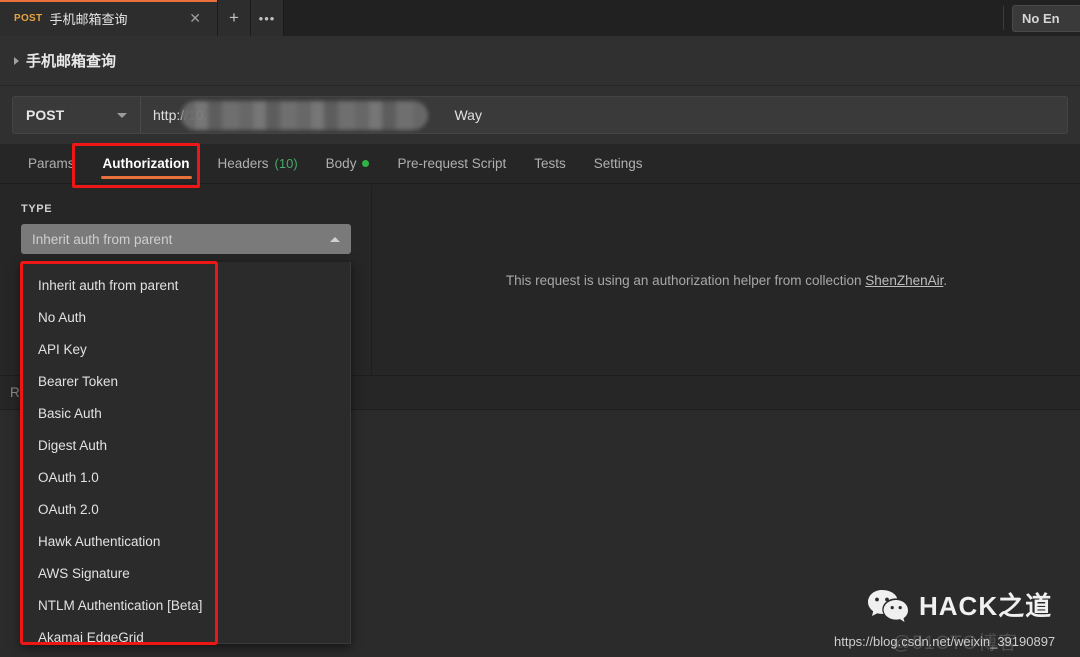 The width and height of the screenshot is (1080, 657). Describe the element at coordinates (904, 280) in the screenshot. I see `collection-link: ShenZhenAir` at that location.